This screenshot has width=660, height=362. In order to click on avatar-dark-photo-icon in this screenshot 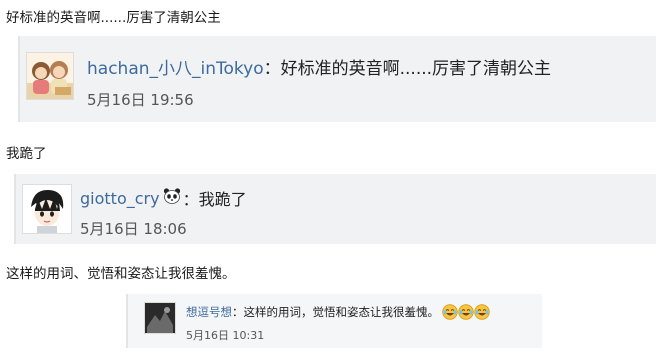, I will do `click(160, 318)`.